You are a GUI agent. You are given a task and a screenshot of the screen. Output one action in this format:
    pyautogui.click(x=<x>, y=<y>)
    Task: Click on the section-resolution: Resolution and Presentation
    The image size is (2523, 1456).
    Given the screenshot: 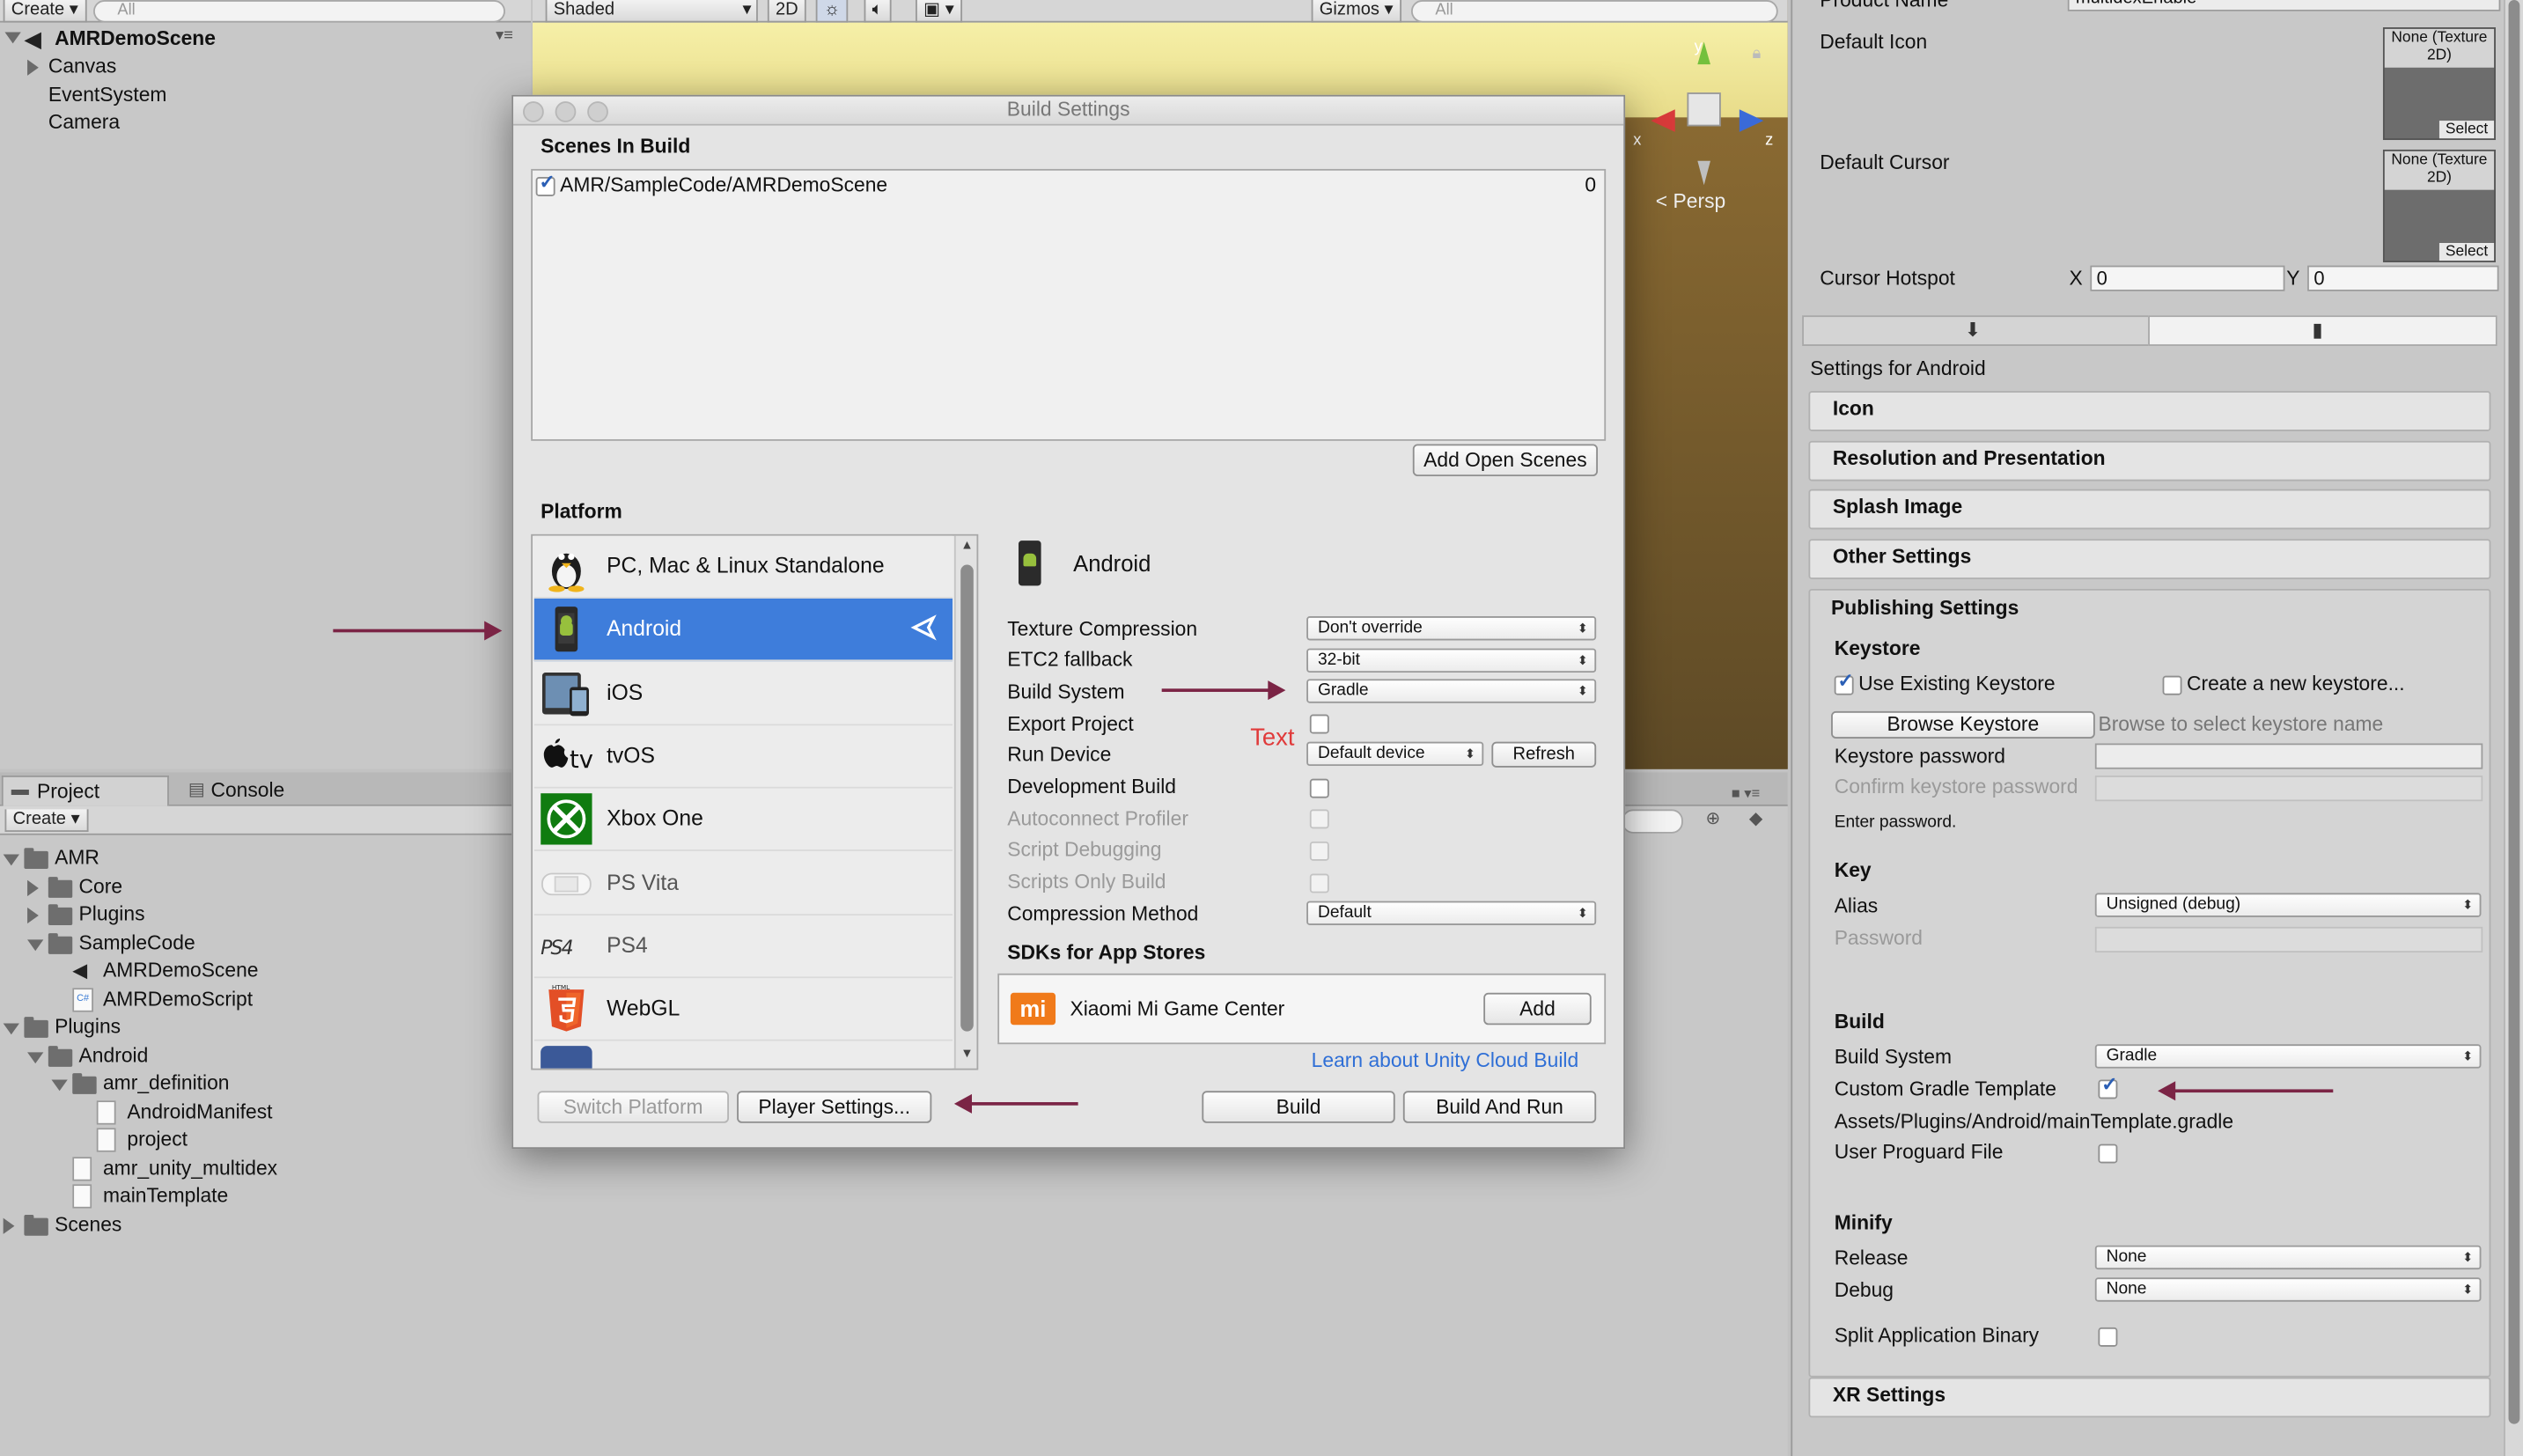 What is the action you would take?
    pyautogui.click(x=2149, y=461)
    